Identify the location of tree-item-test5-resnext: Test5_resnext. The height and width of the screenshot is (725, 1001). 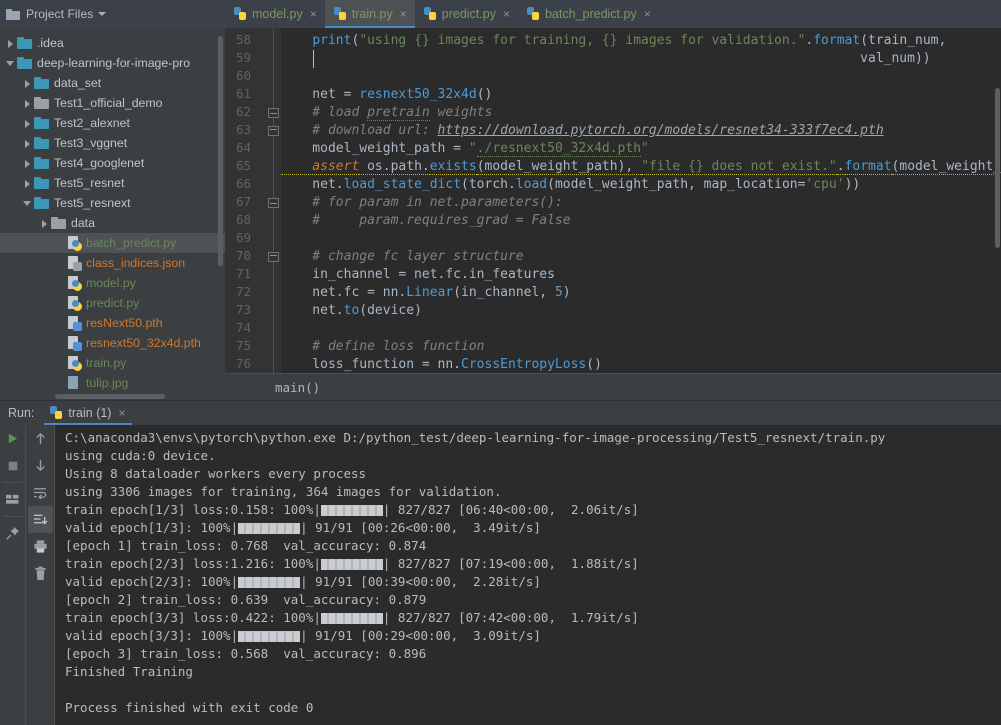
(112, 203).